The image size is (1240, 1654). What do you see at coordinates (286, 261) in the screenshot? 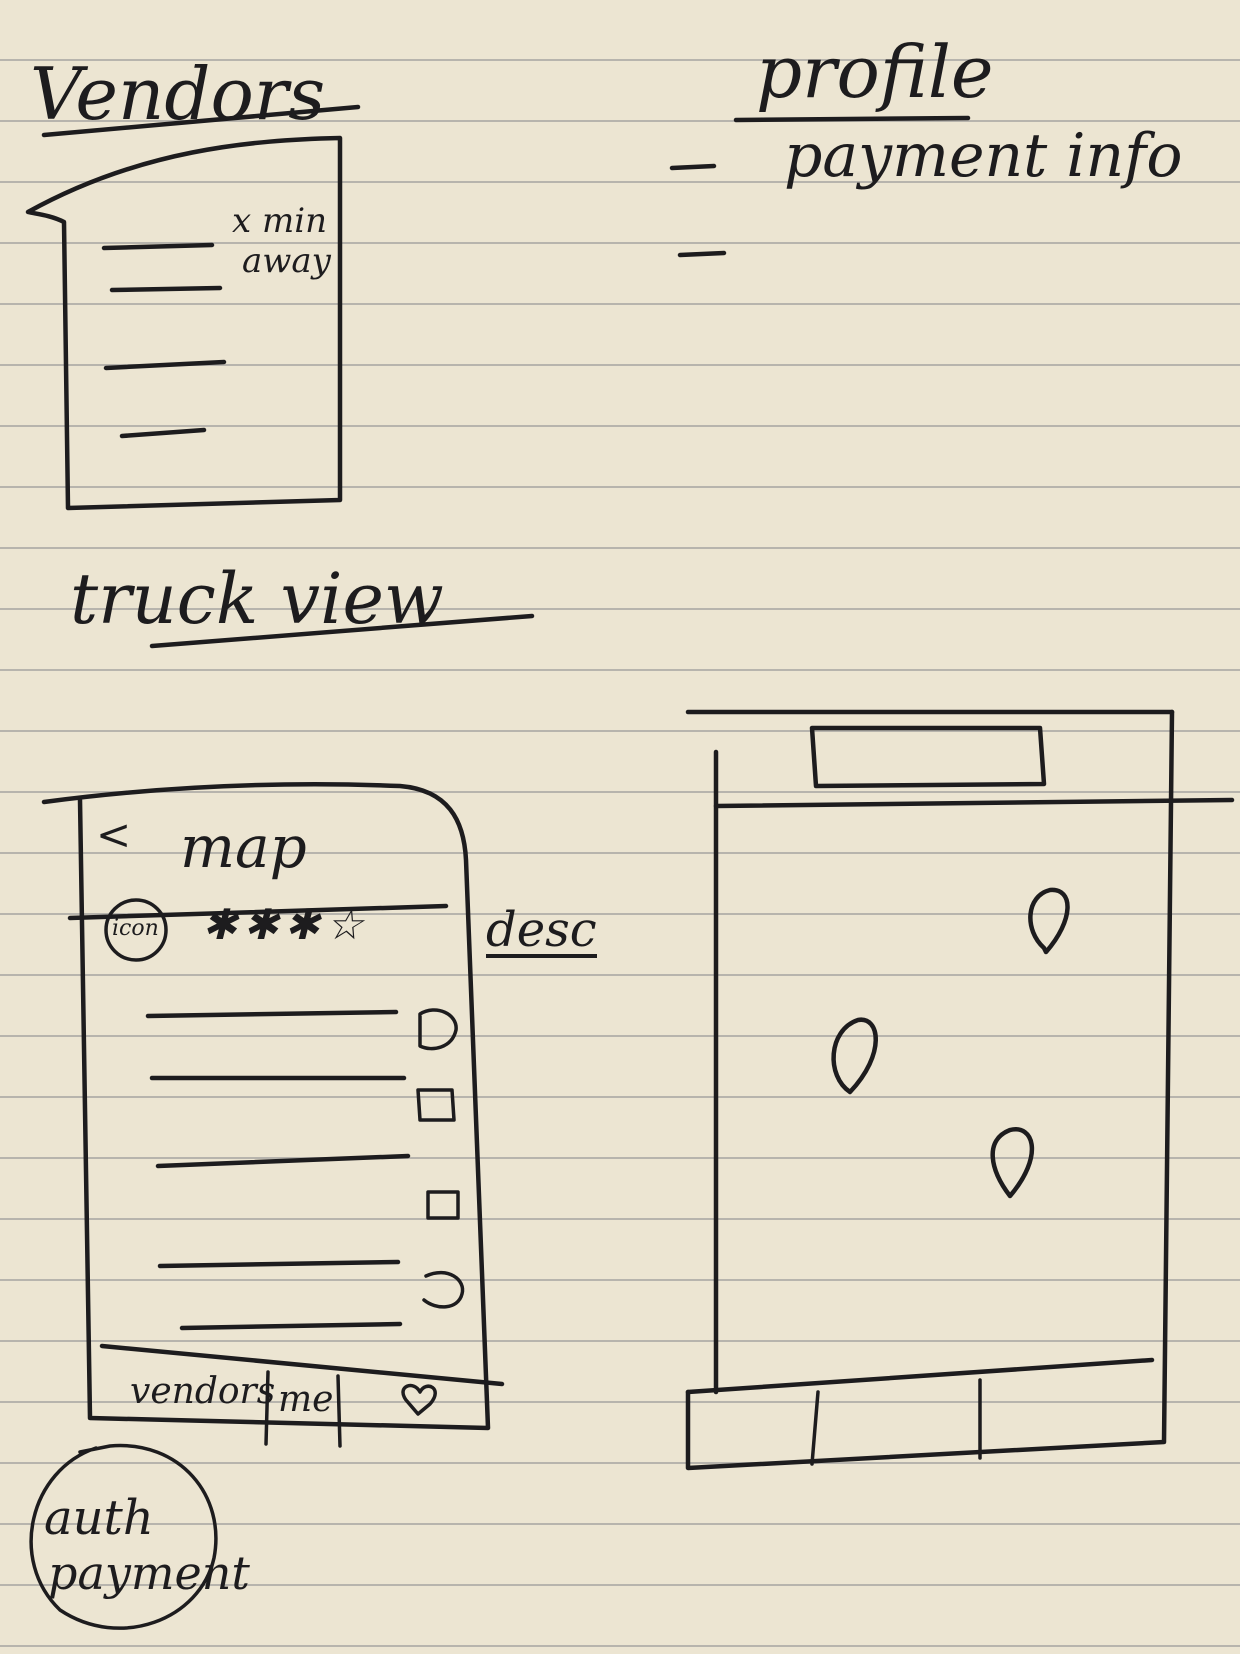
I see `card-note-line2: away` at bounding box center [286, 261].